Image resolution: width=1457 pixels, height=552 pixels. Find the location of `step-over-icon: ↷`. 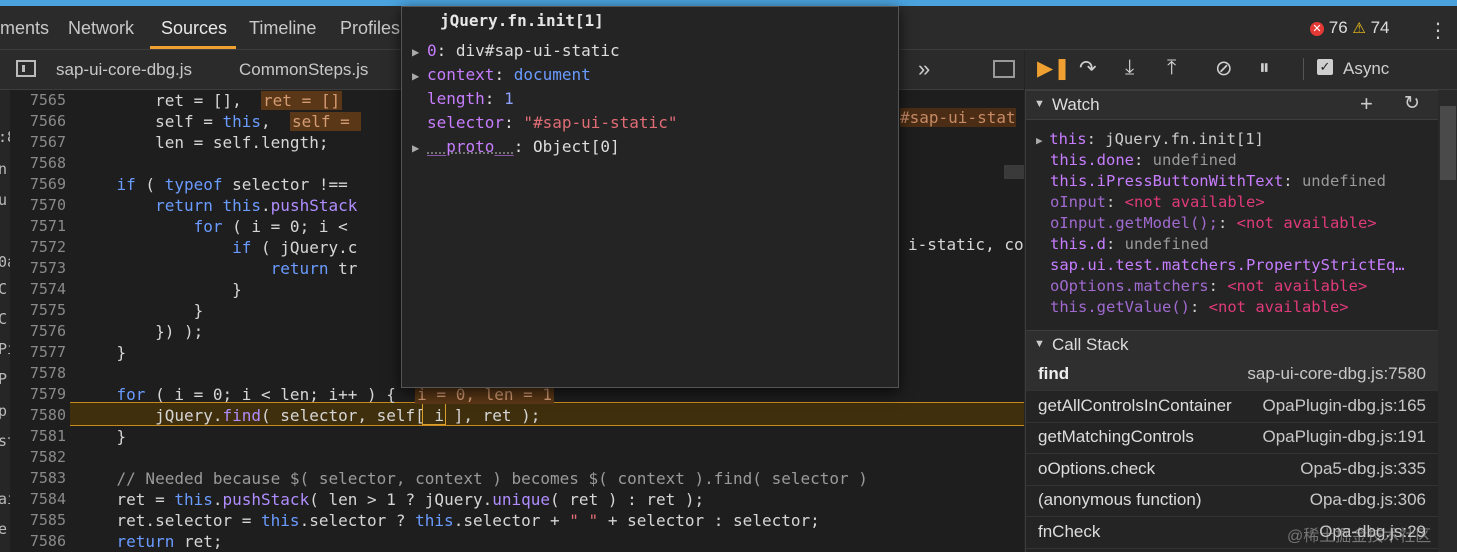

step-over-icon: ↷ is located at coordinates (1088, 68).